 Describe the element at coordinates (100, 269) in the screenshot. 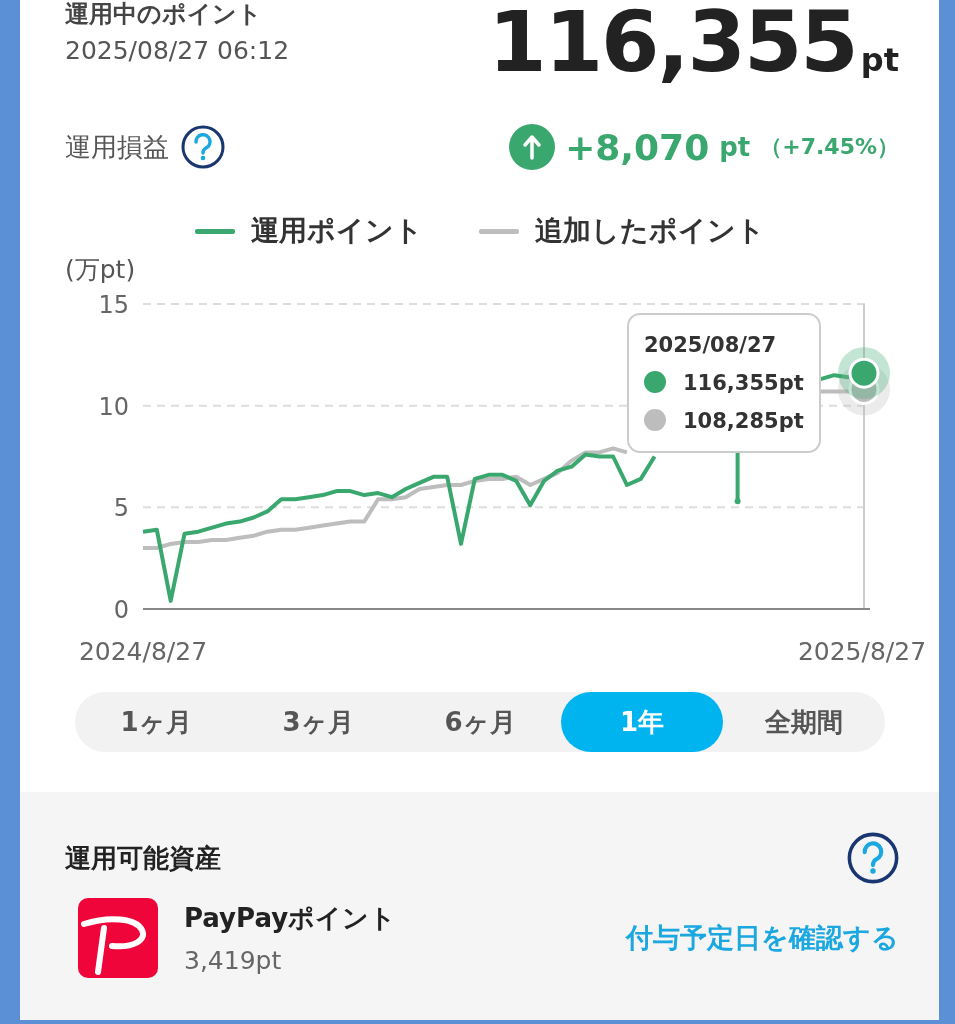

I see `y-axis-label: (万pt)` at that location.